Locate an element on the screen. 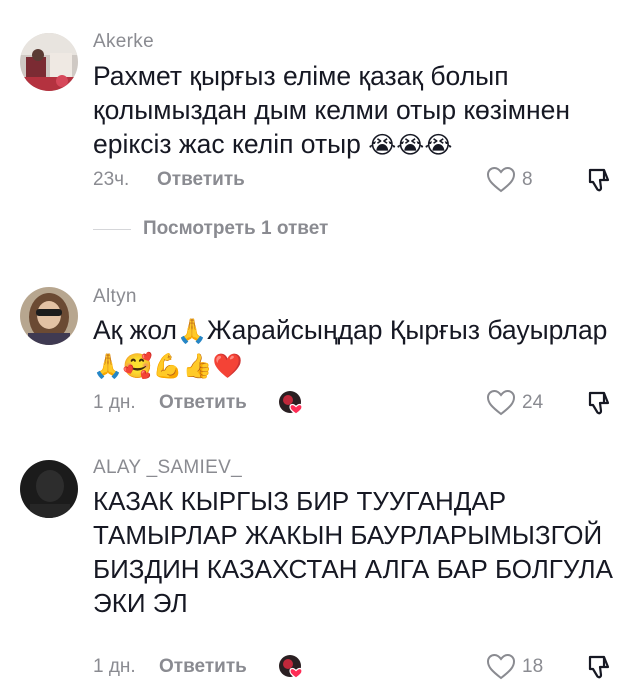 The image size is (633, 700). like-count: 24 is located at coordinates (533, 402).